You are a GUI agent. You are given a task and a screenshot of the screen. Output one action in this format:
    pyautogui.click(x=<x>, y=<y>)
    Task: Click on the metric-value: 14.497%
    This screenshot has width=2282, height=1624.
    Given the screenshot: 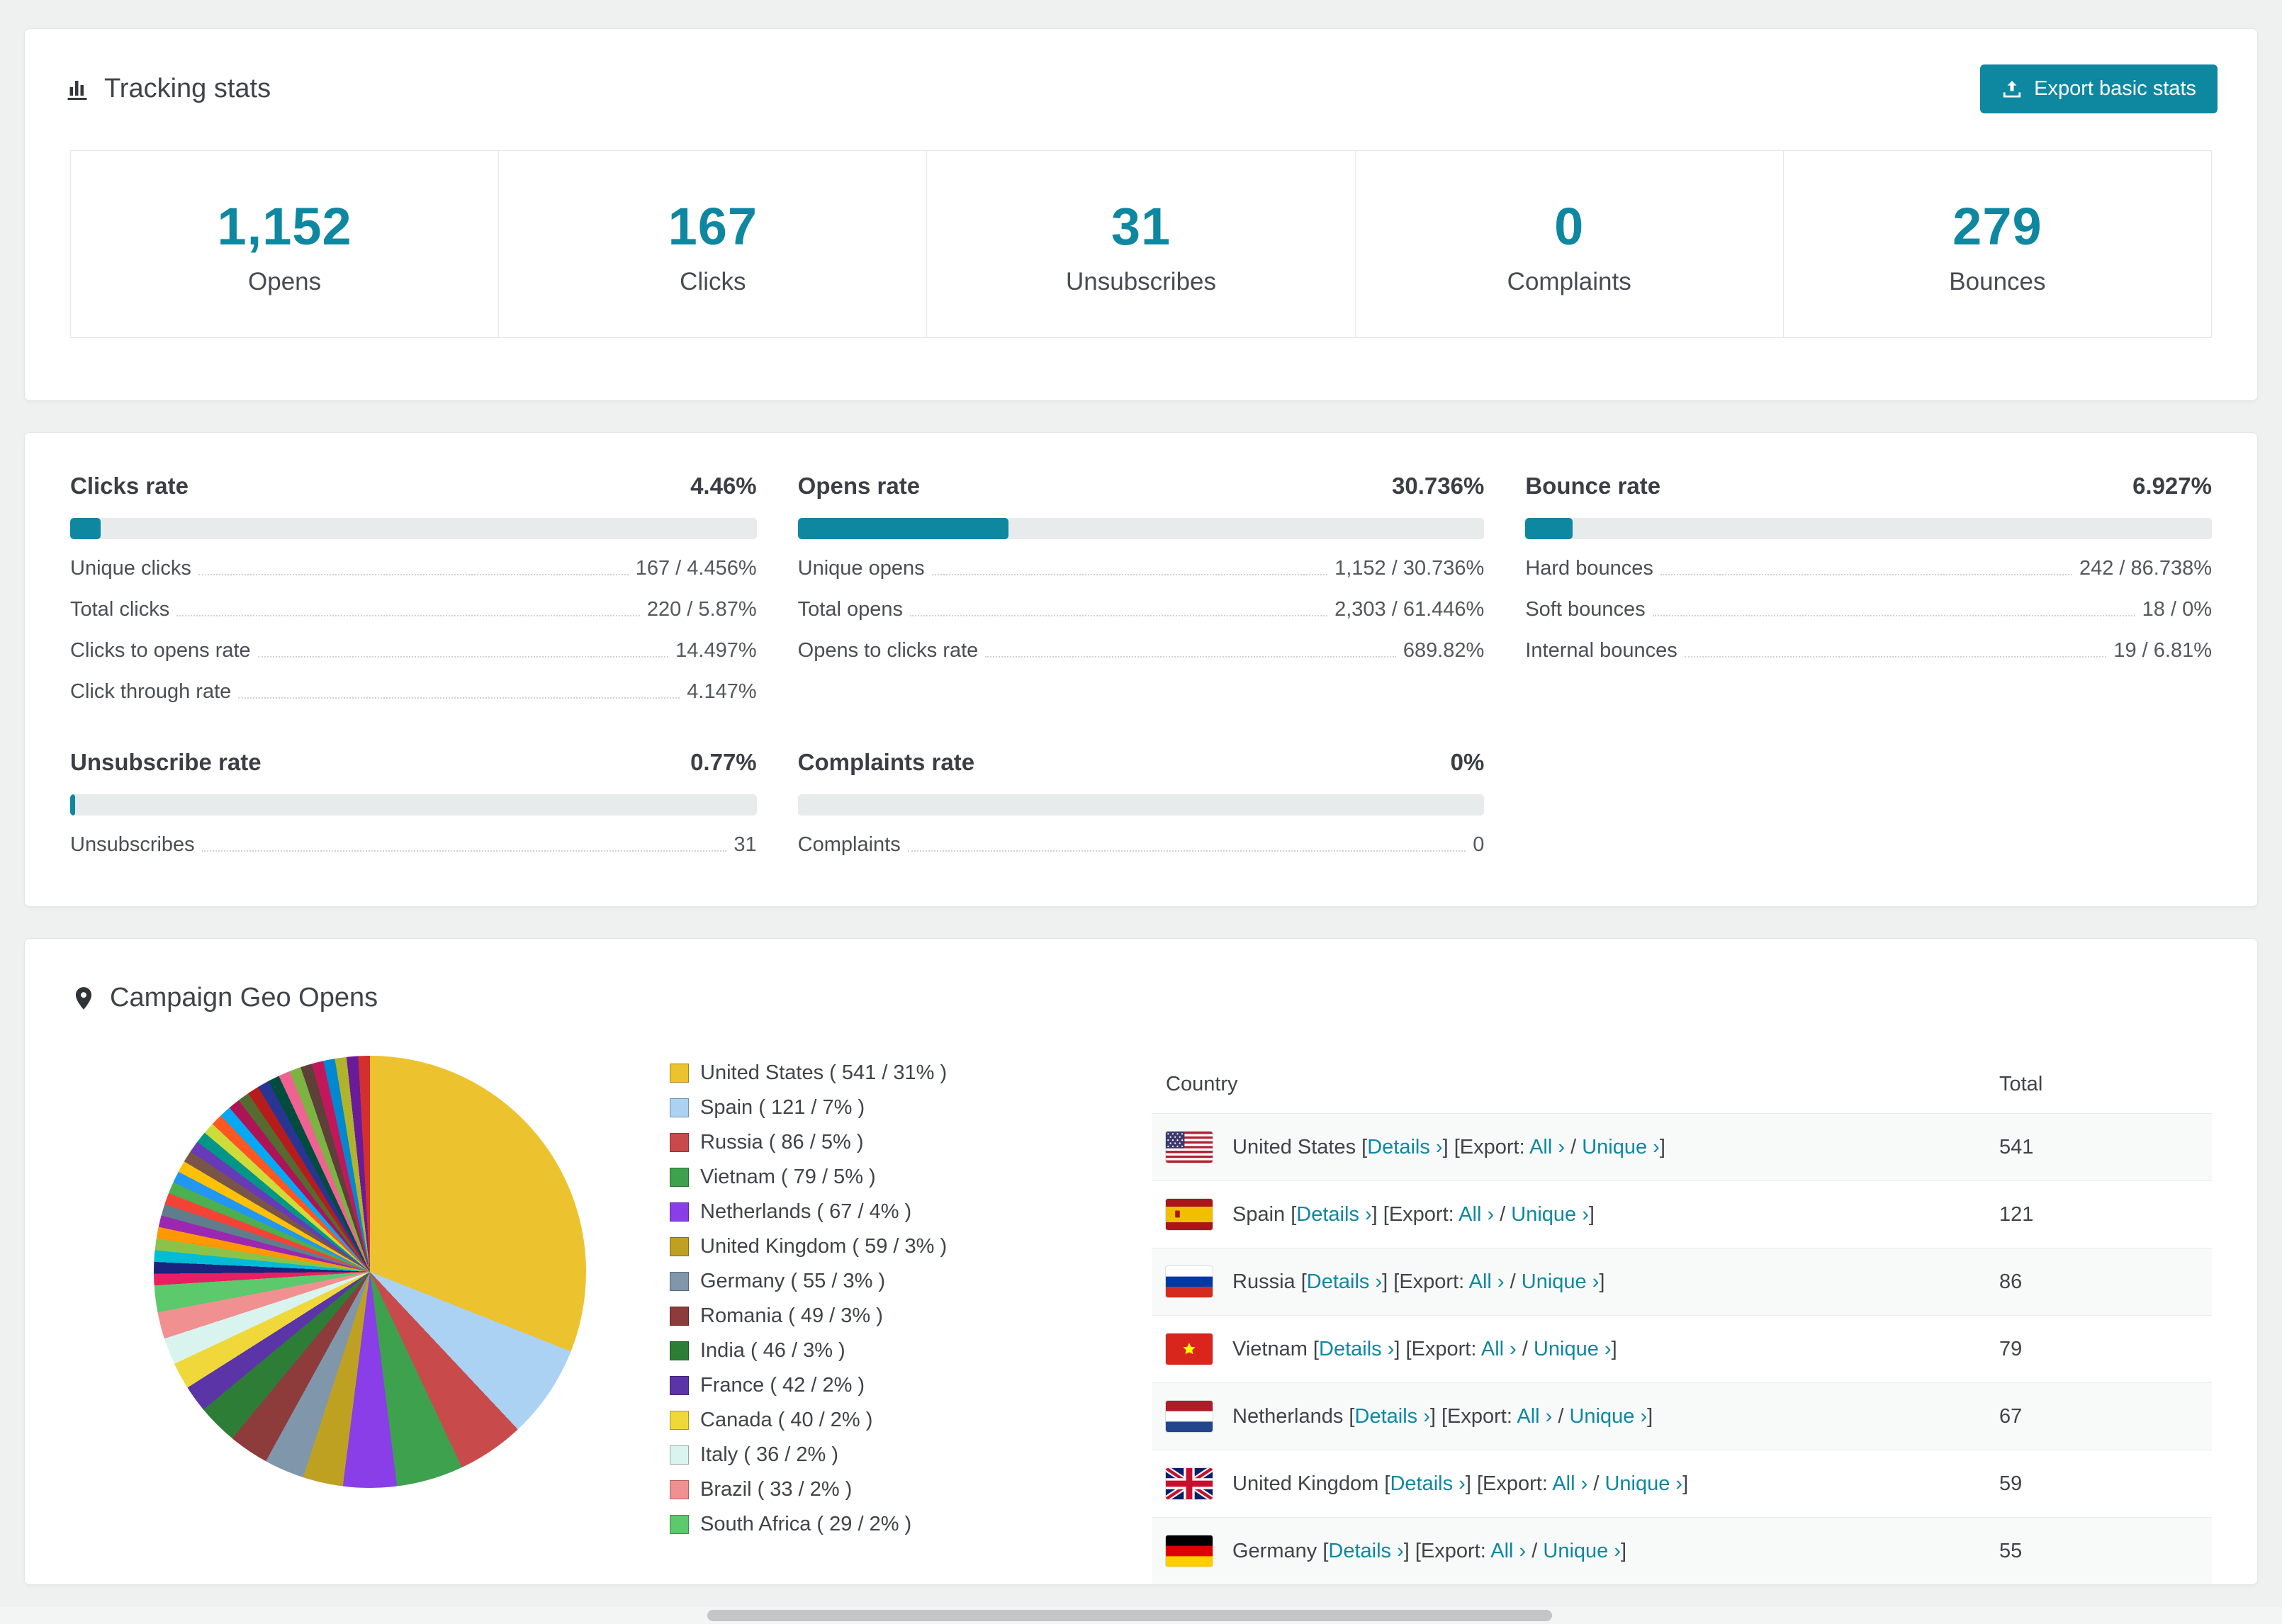 What is the action you would take?
    pyautogui.click(x=716, y=650)
    